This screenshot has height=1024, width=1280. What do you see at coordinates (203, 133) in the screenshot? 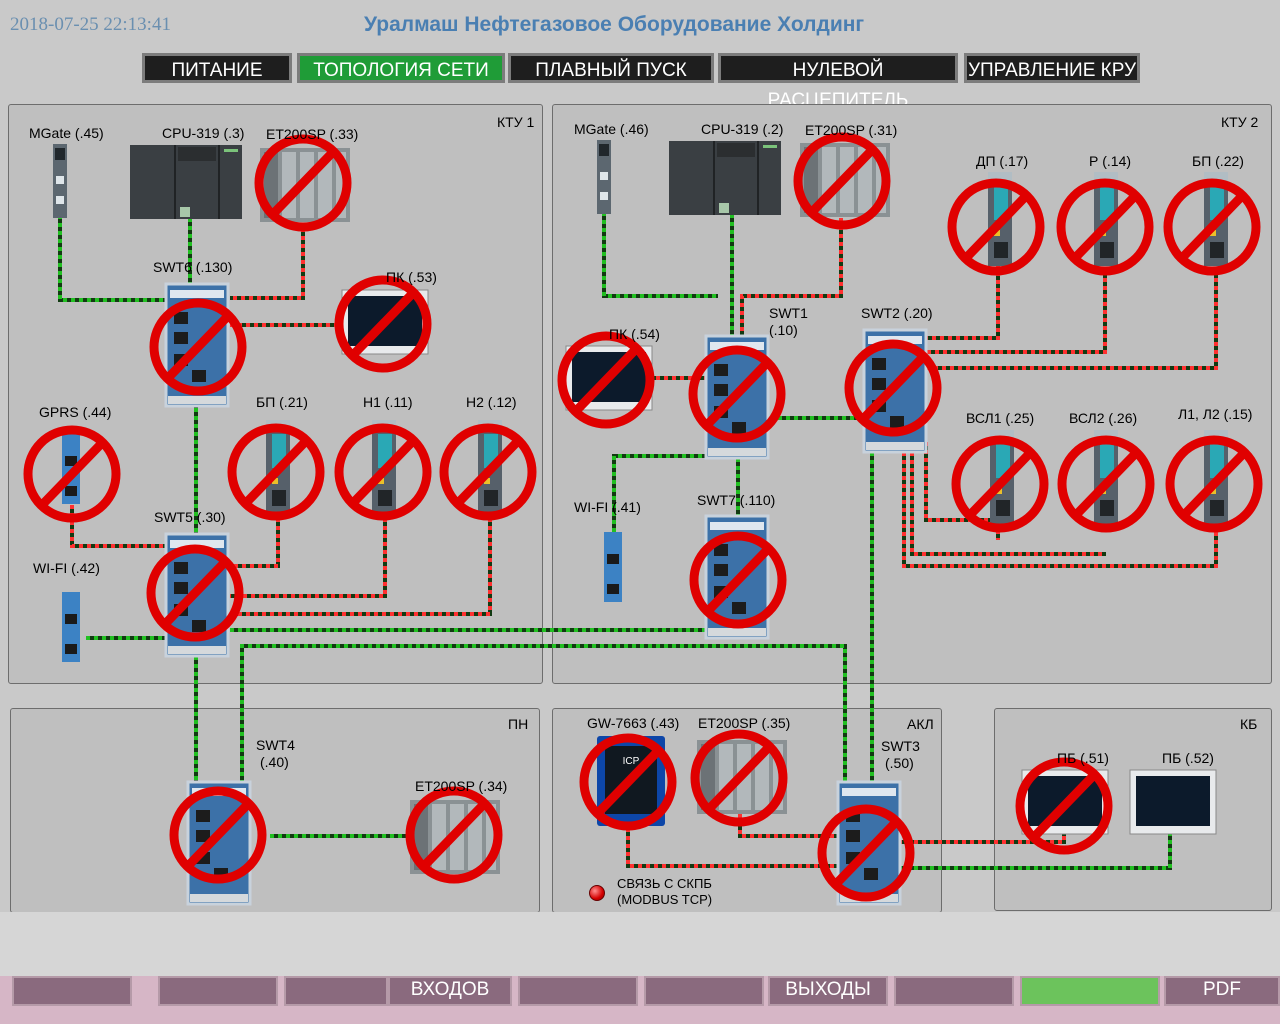
I see `label-cpu-3: CPU-319 (.3)` at bounding box center [203, 133].